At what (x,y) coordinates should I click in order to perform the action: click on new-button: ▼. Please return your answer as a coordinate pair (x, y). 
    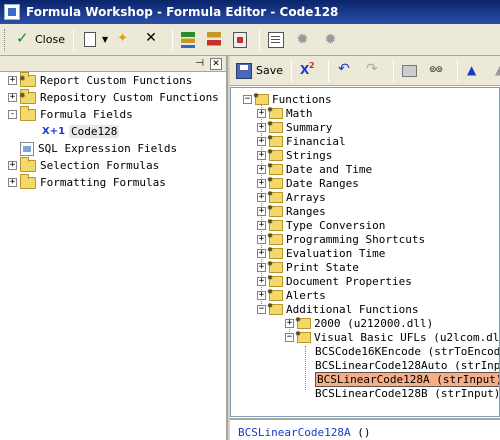
    Looking at the image, I should click on (95, 40).